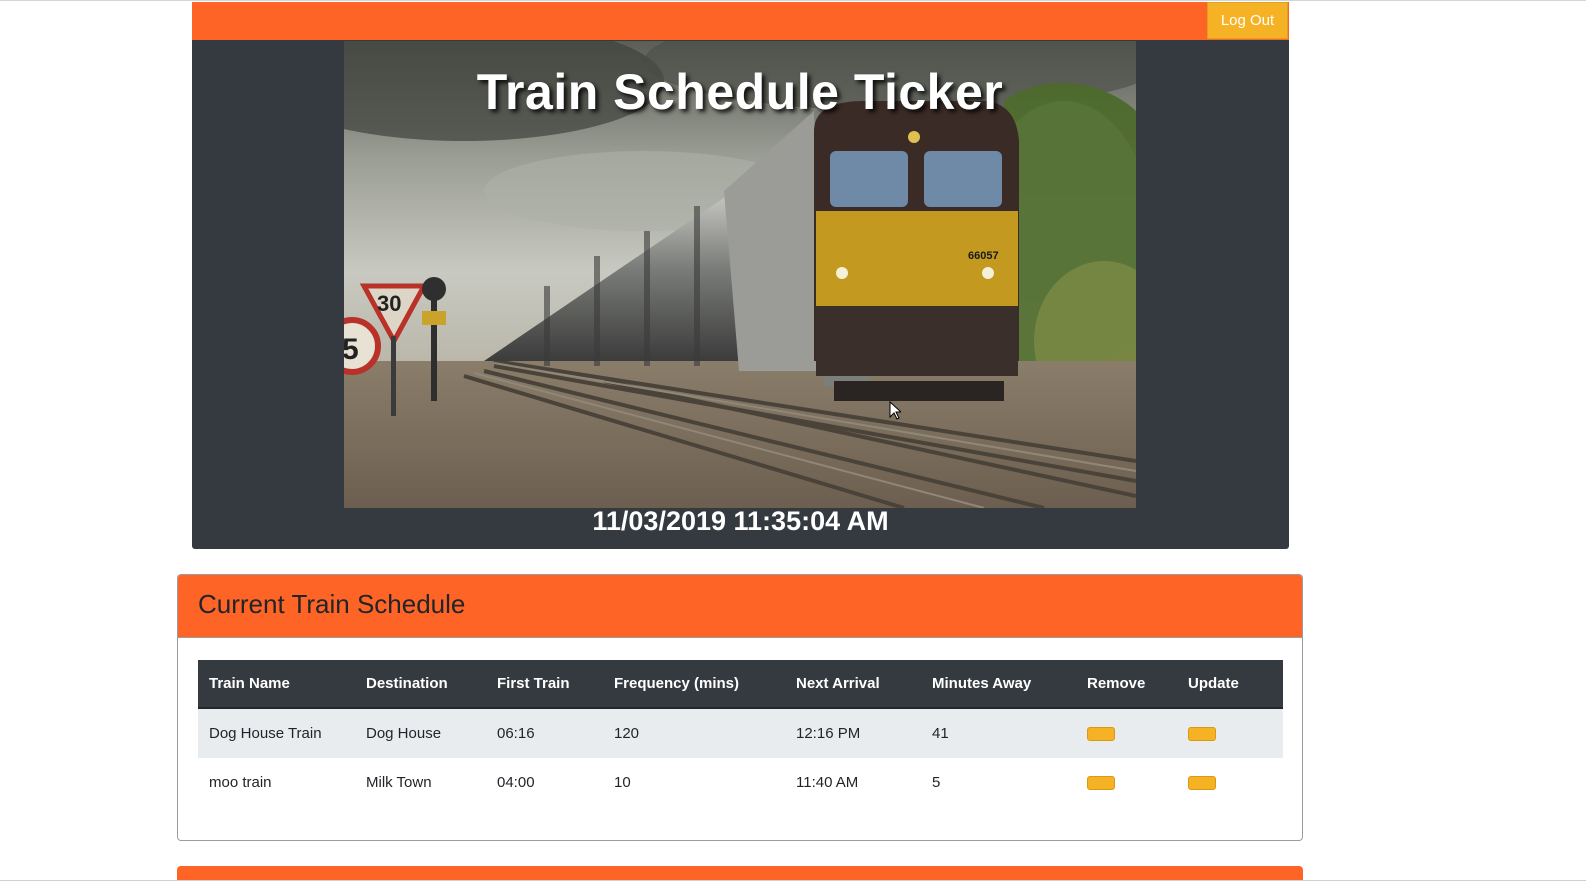 This screenshot has height=892, width=1586. Describe the element at coordinates (544, 684) in the screenshot. I see `column-header-first-train: First Train` at that location.